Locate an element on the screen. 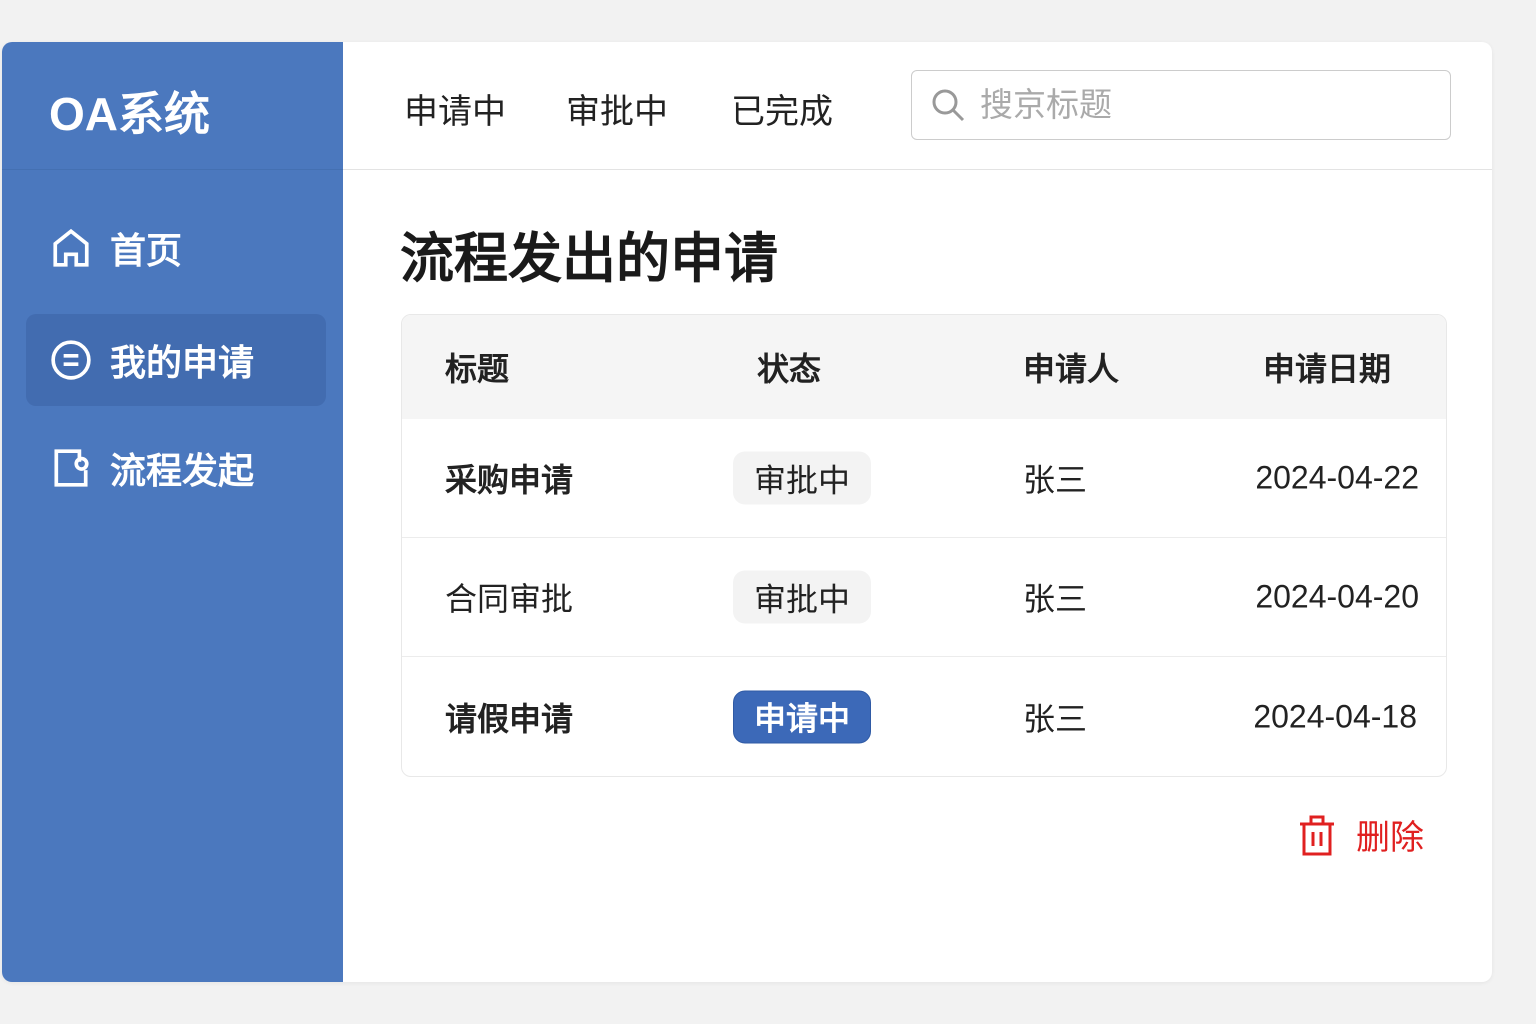 The width and height of the screenshot is (1536, 1024). list-circle-icon is located at coordinates (71, 360).